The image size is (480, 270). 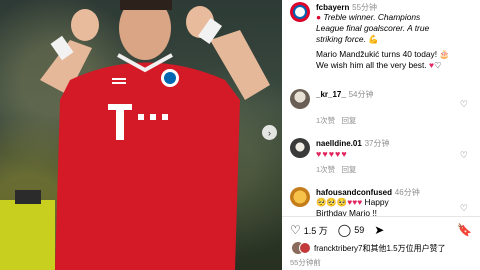 I want to click on bayern-logo-icon, so click(x=300, y=12).